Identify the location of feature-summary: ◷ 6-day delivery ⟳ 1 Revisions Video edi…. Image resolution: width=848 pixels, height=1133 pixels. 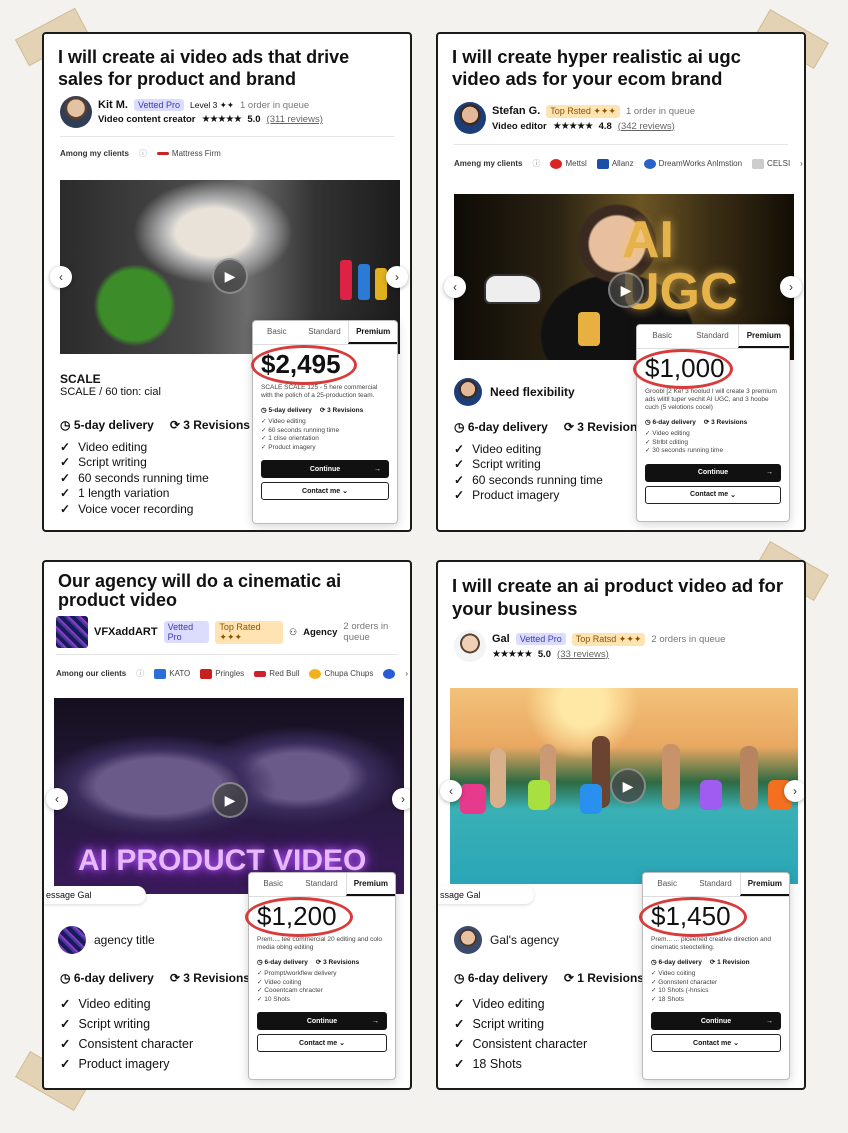
(549, 1021).